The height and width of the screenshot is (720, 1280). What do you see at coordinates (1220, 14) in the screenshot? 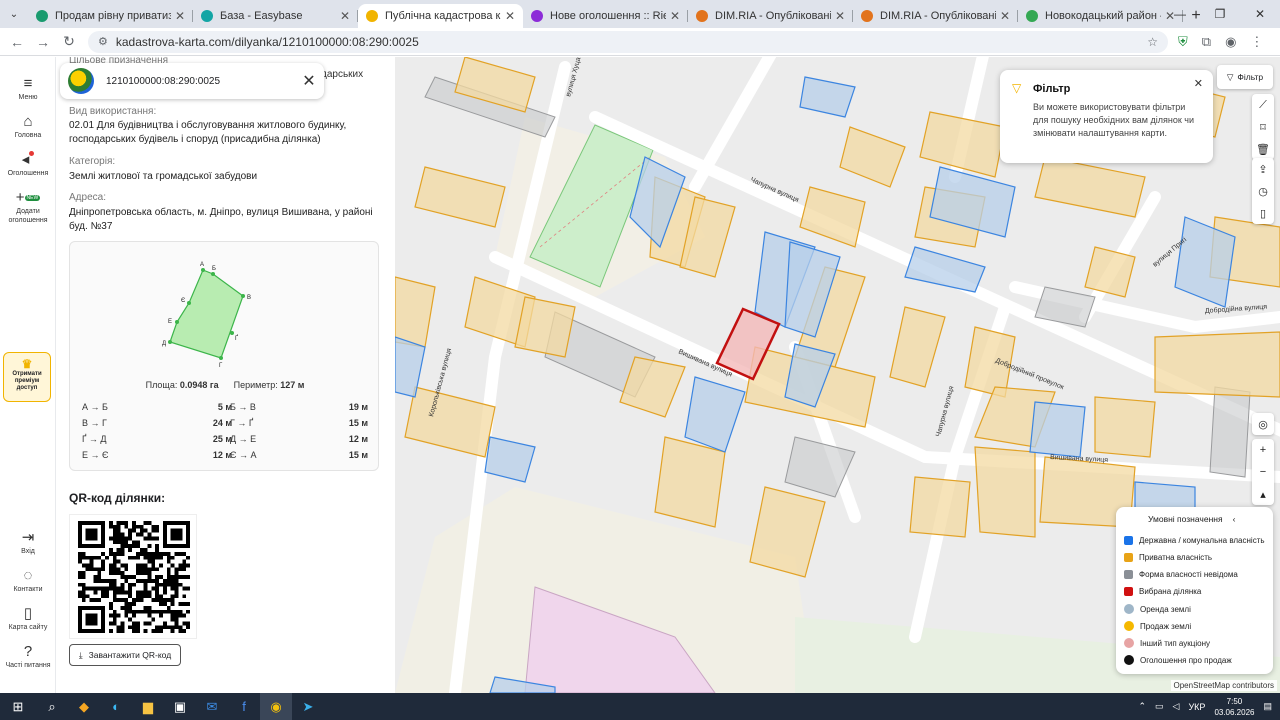
I see `maximize-button: ❐` at bounding box center [1220, 14].